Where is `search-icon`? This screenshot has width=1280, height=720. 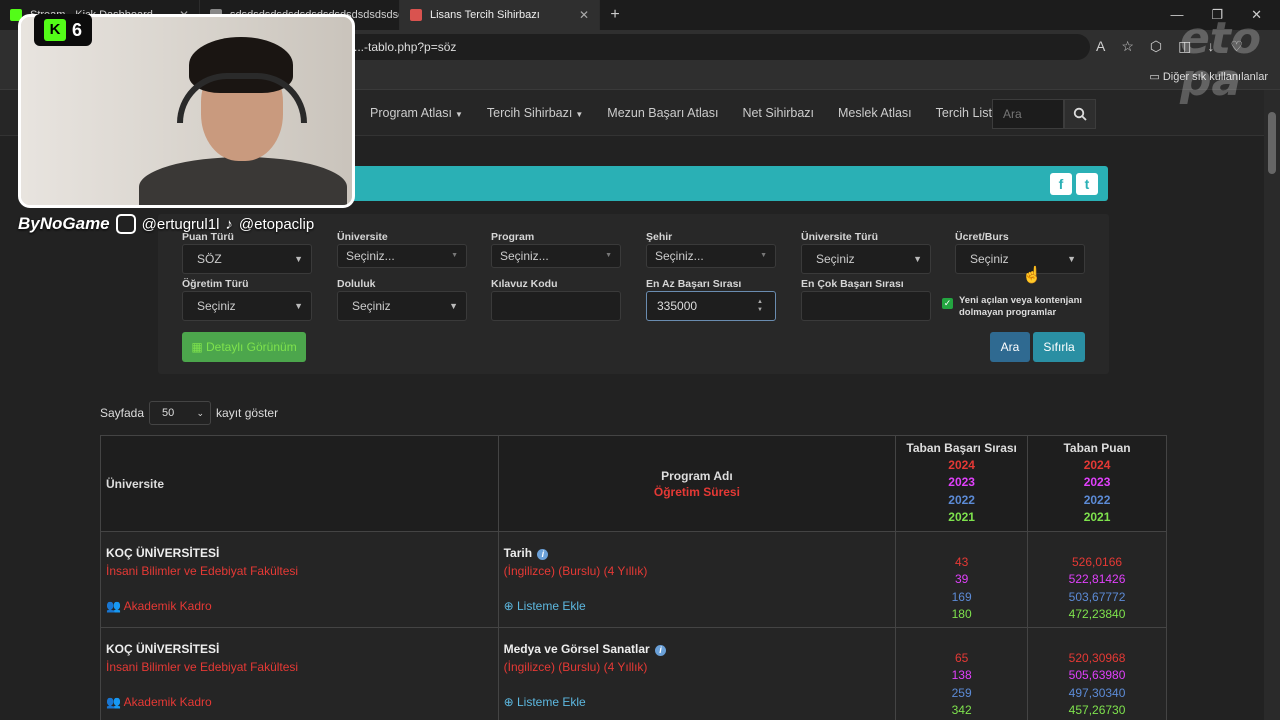
search-icon is located at coordinates (1080, 114).